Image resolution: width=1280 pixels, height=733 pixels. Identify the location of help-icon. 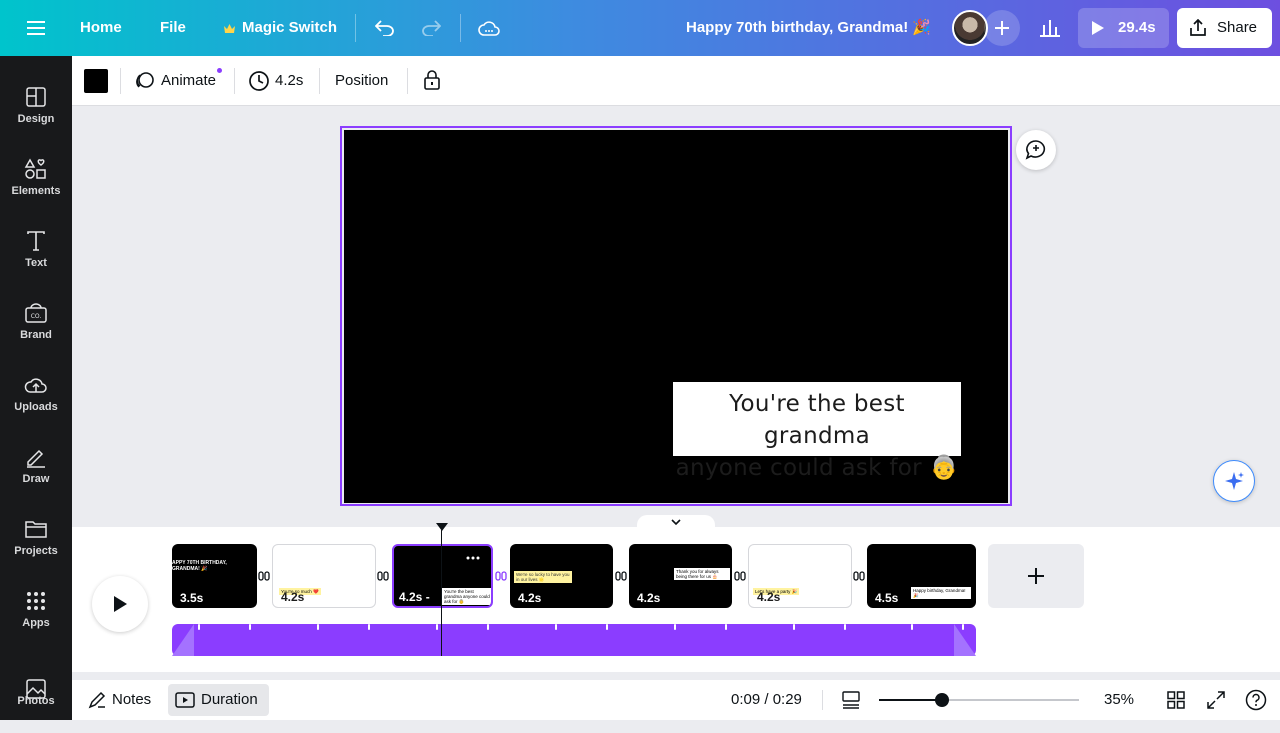
(1256, 700).